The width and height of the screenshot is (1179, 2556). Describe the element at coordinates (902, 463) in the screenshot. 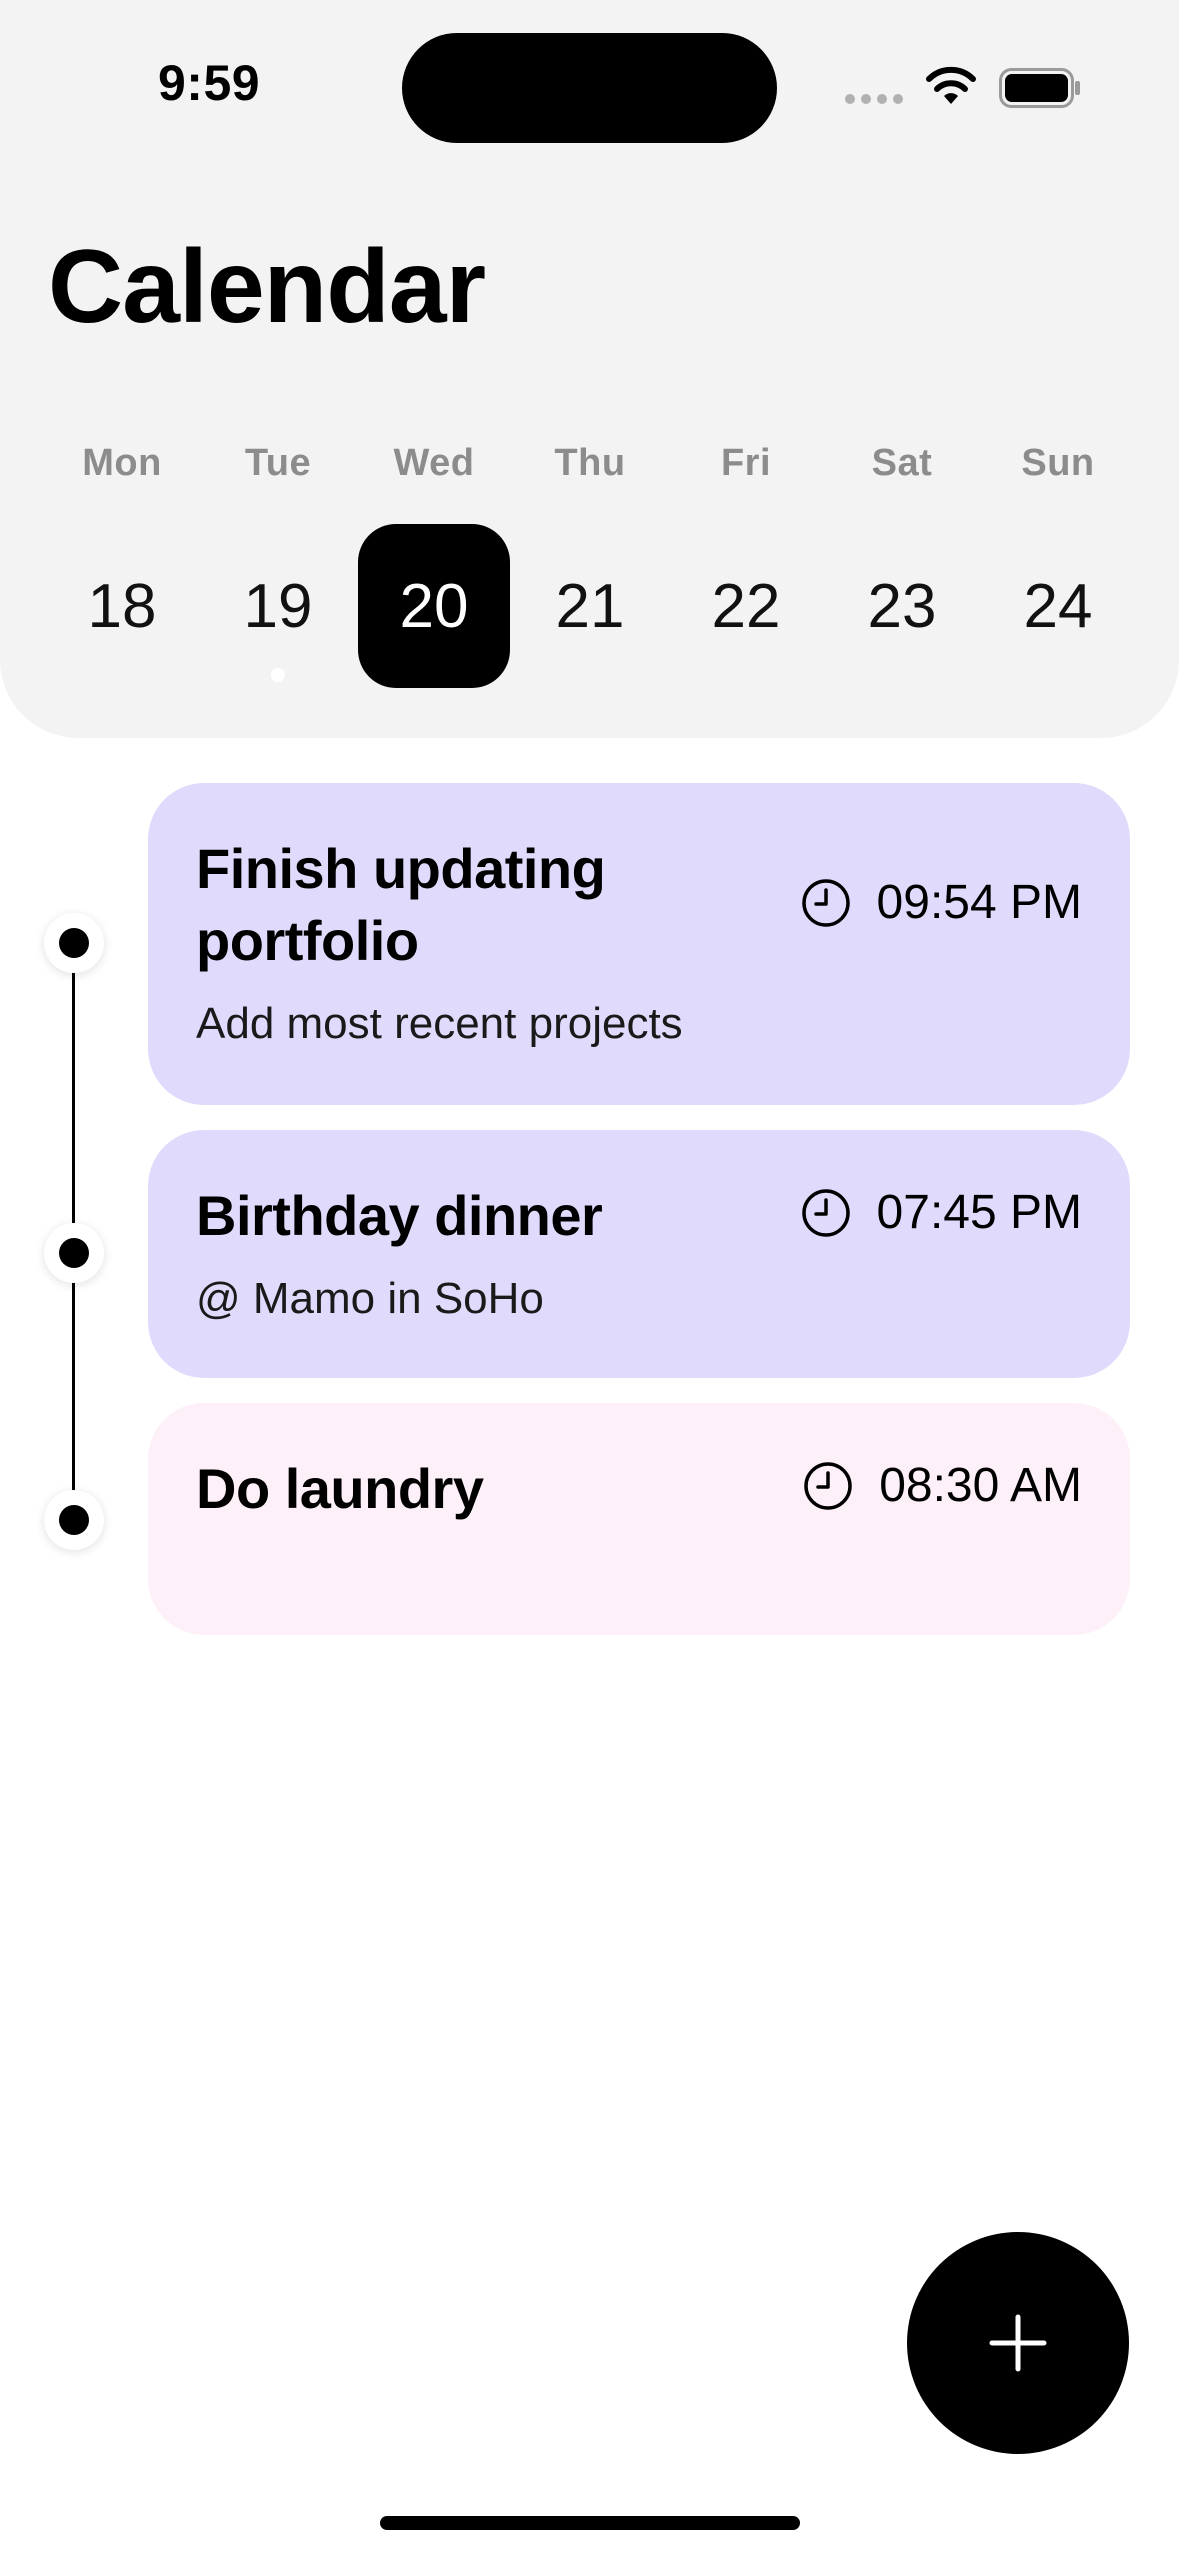

I see `day-name: Sat` at that location.